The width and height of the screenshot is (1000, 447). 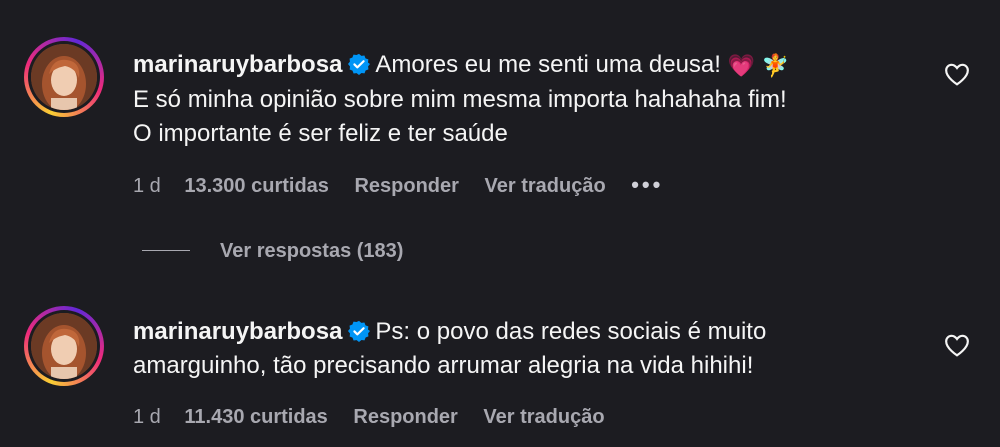 I want to click on view-replies-button: Ver respostas (183), so click(x=272, y=255).